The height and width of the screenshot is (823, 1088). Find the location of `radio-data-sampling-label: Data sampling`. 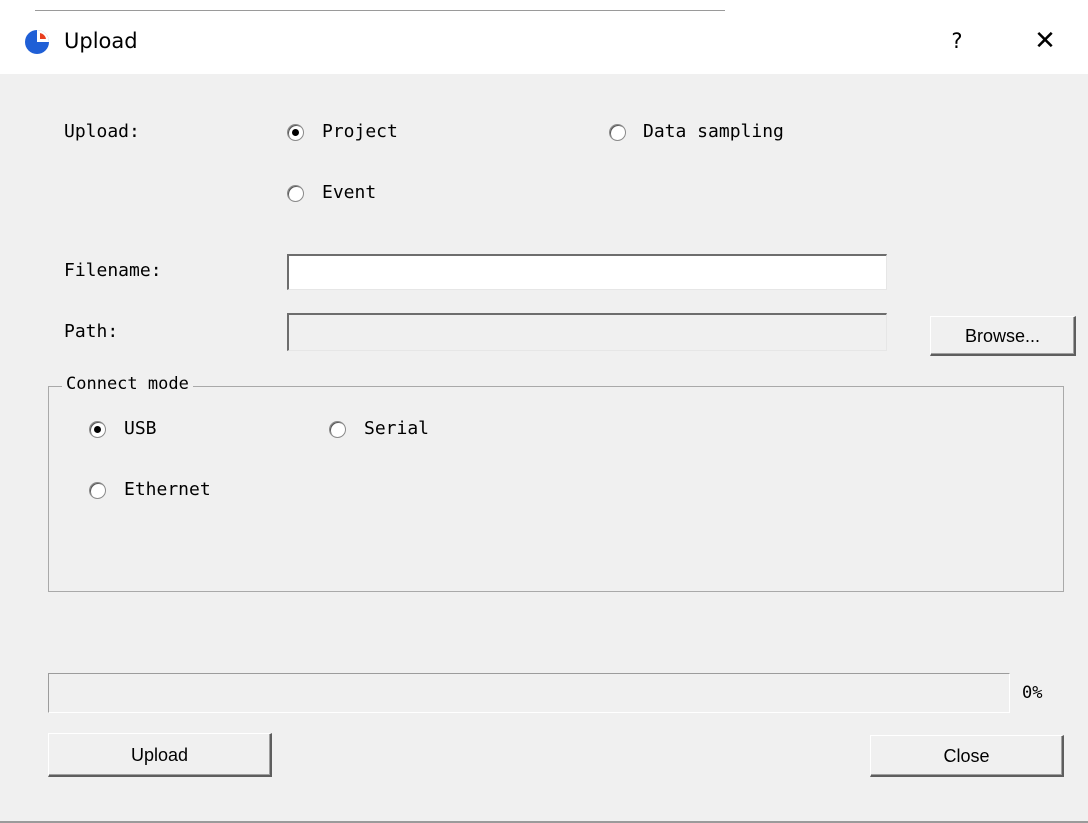

radio-data-sampling-label: Data sampling is located at coordinates (713, 131).